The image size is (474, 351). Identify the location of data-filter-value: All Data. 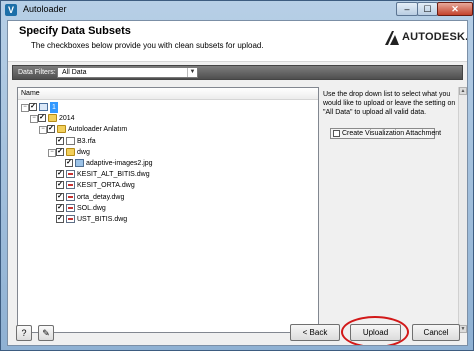
(74, 72).